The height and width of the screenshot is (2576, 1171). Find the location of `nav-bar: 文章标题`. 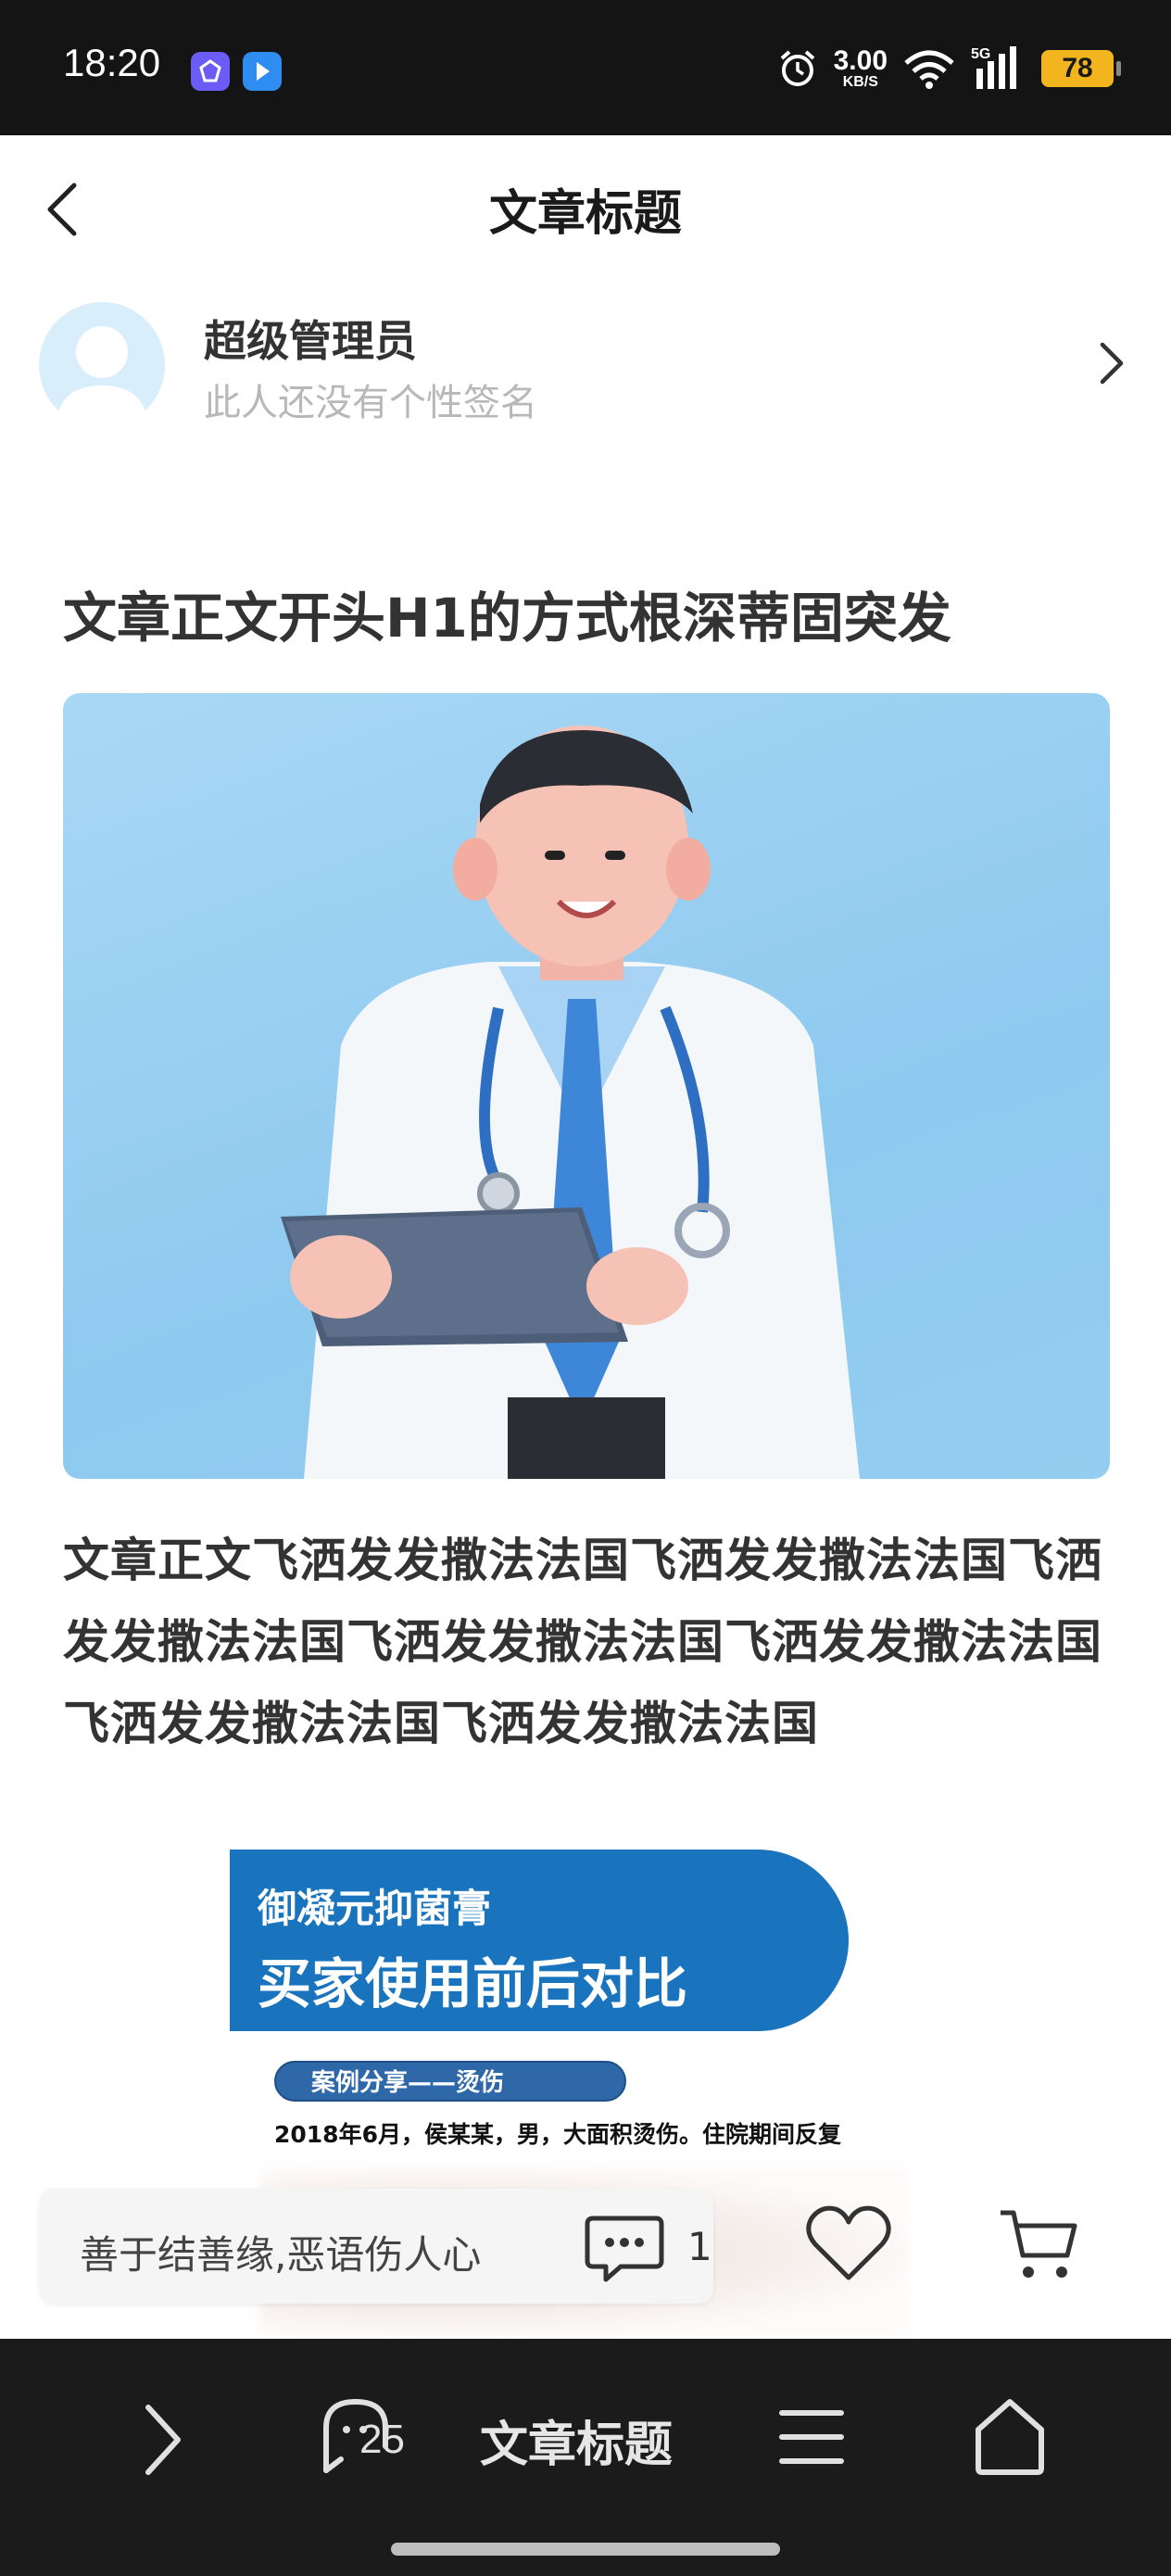

nav-bar: 文章标题 is located at coordinates (585, 208).